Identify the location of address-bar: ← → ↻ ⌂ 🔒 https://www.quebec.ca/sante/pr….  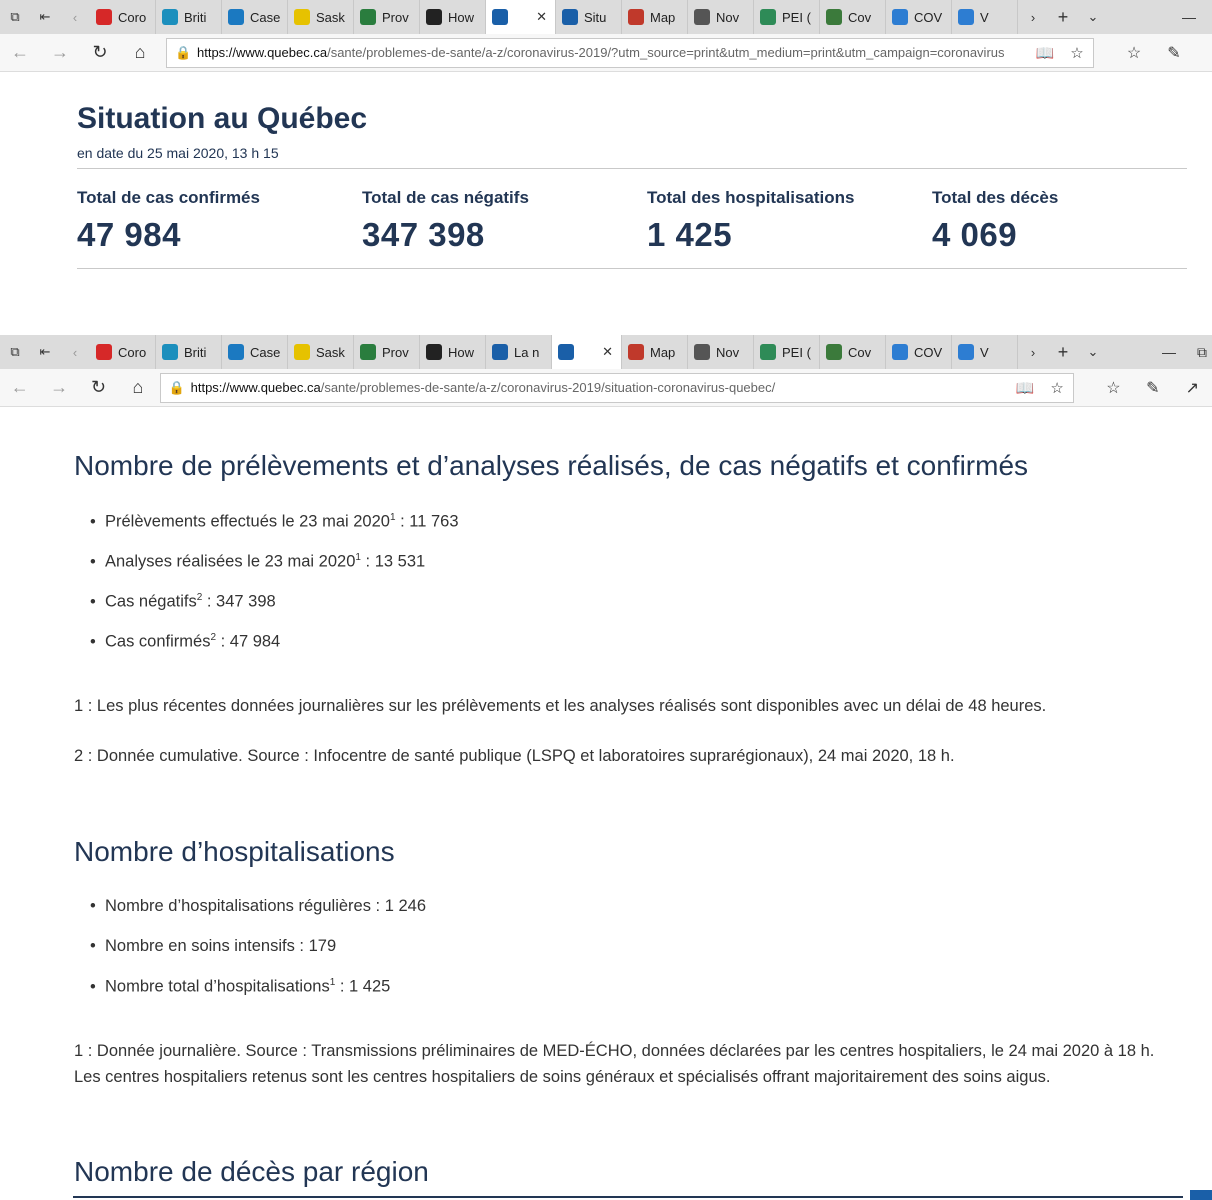
(606, 53).